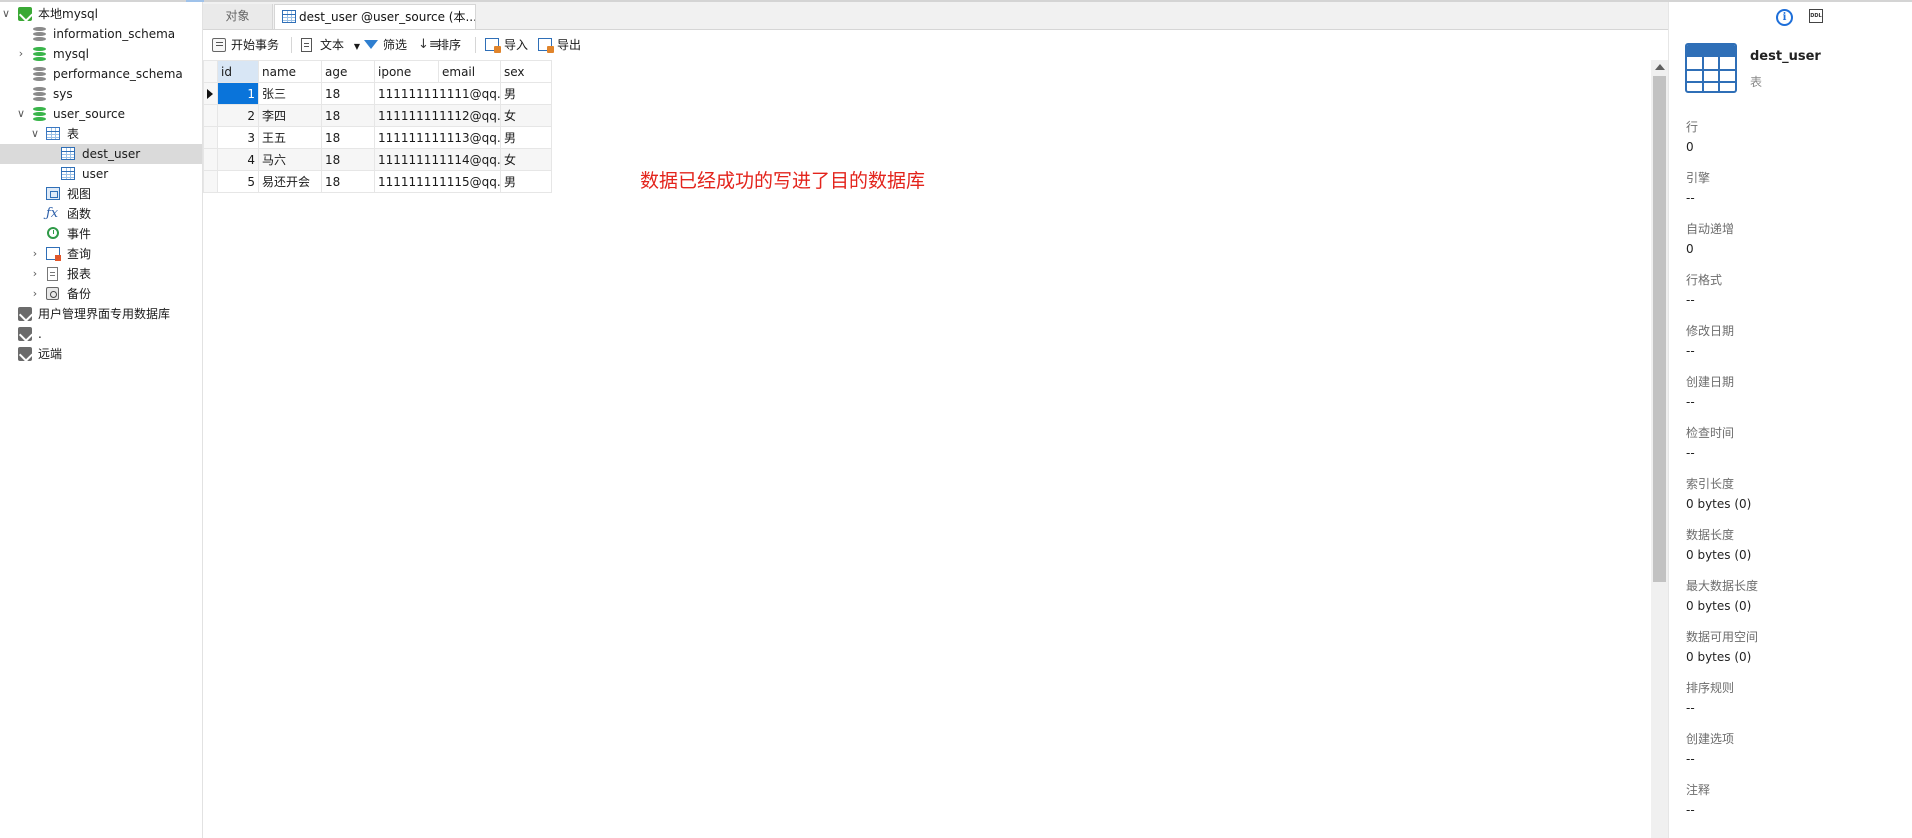  I want to click on ddl-icon: DDL, so click(1816, 16).